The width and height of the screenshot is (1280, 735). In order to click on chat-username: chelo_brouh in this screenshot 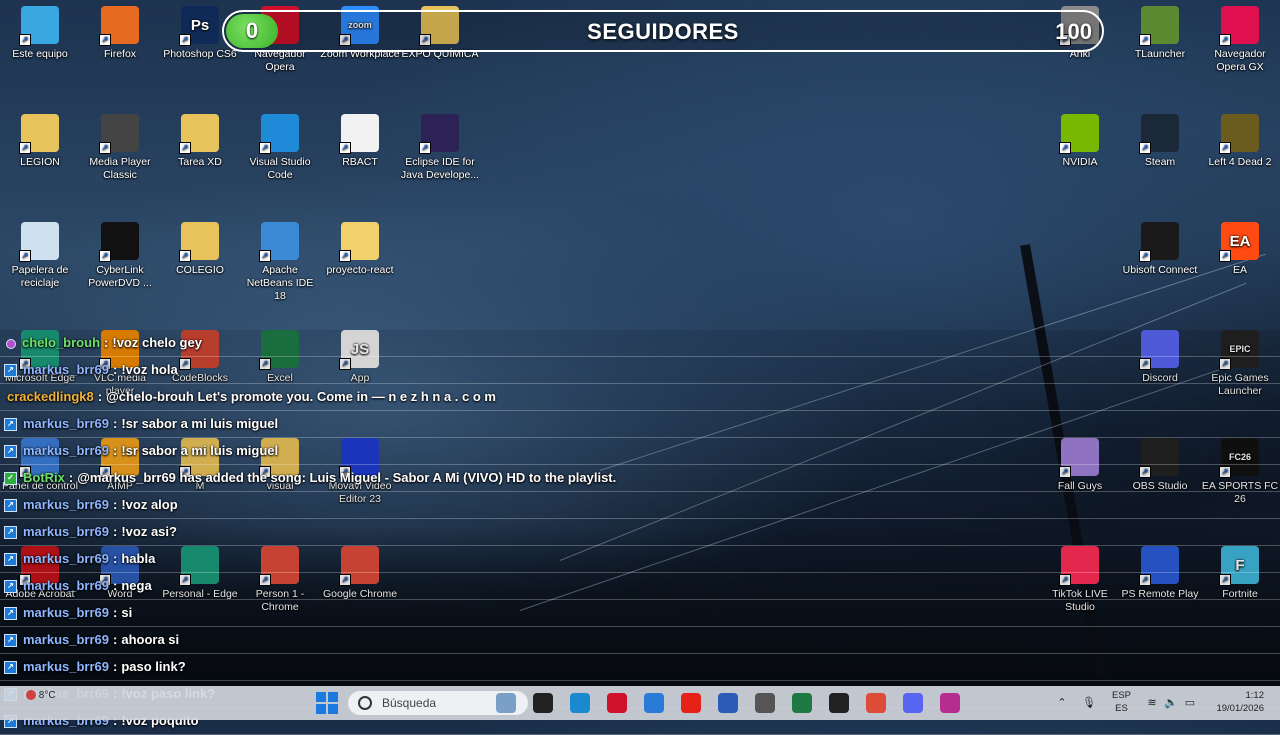, I will do `click(61, 342)`.